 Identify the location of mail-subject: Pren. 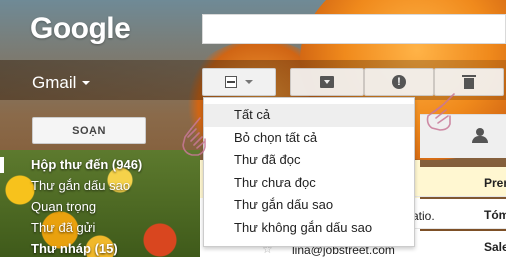
(495, 183).